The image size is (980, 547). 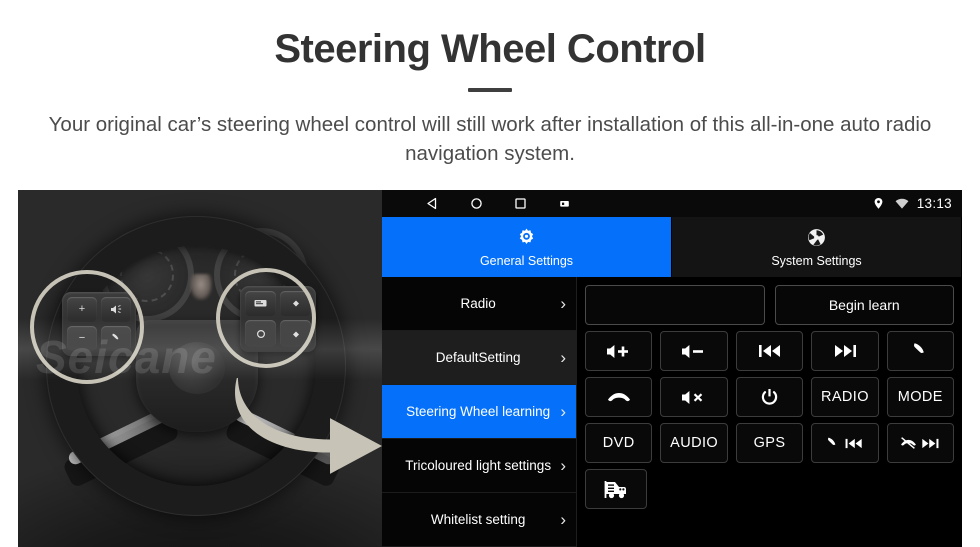 I want to click on key-car, so click(x=616, y=489).